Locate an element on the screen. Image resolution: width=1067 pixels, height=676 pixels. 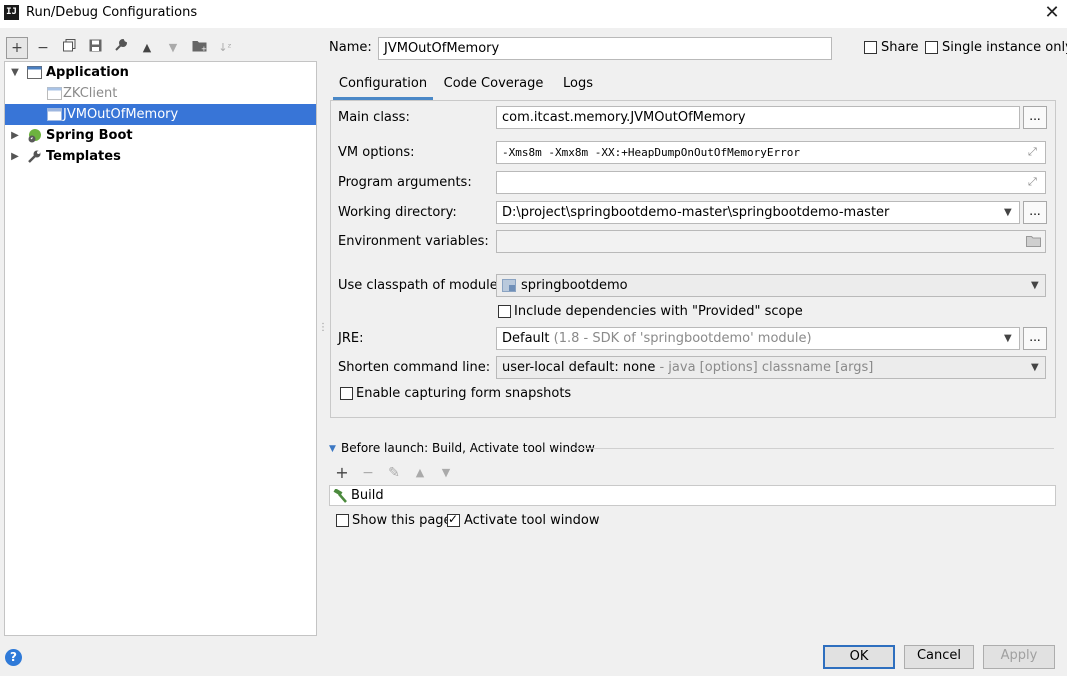
tab-configuration: Configuration is located at coordinates (383, 87).